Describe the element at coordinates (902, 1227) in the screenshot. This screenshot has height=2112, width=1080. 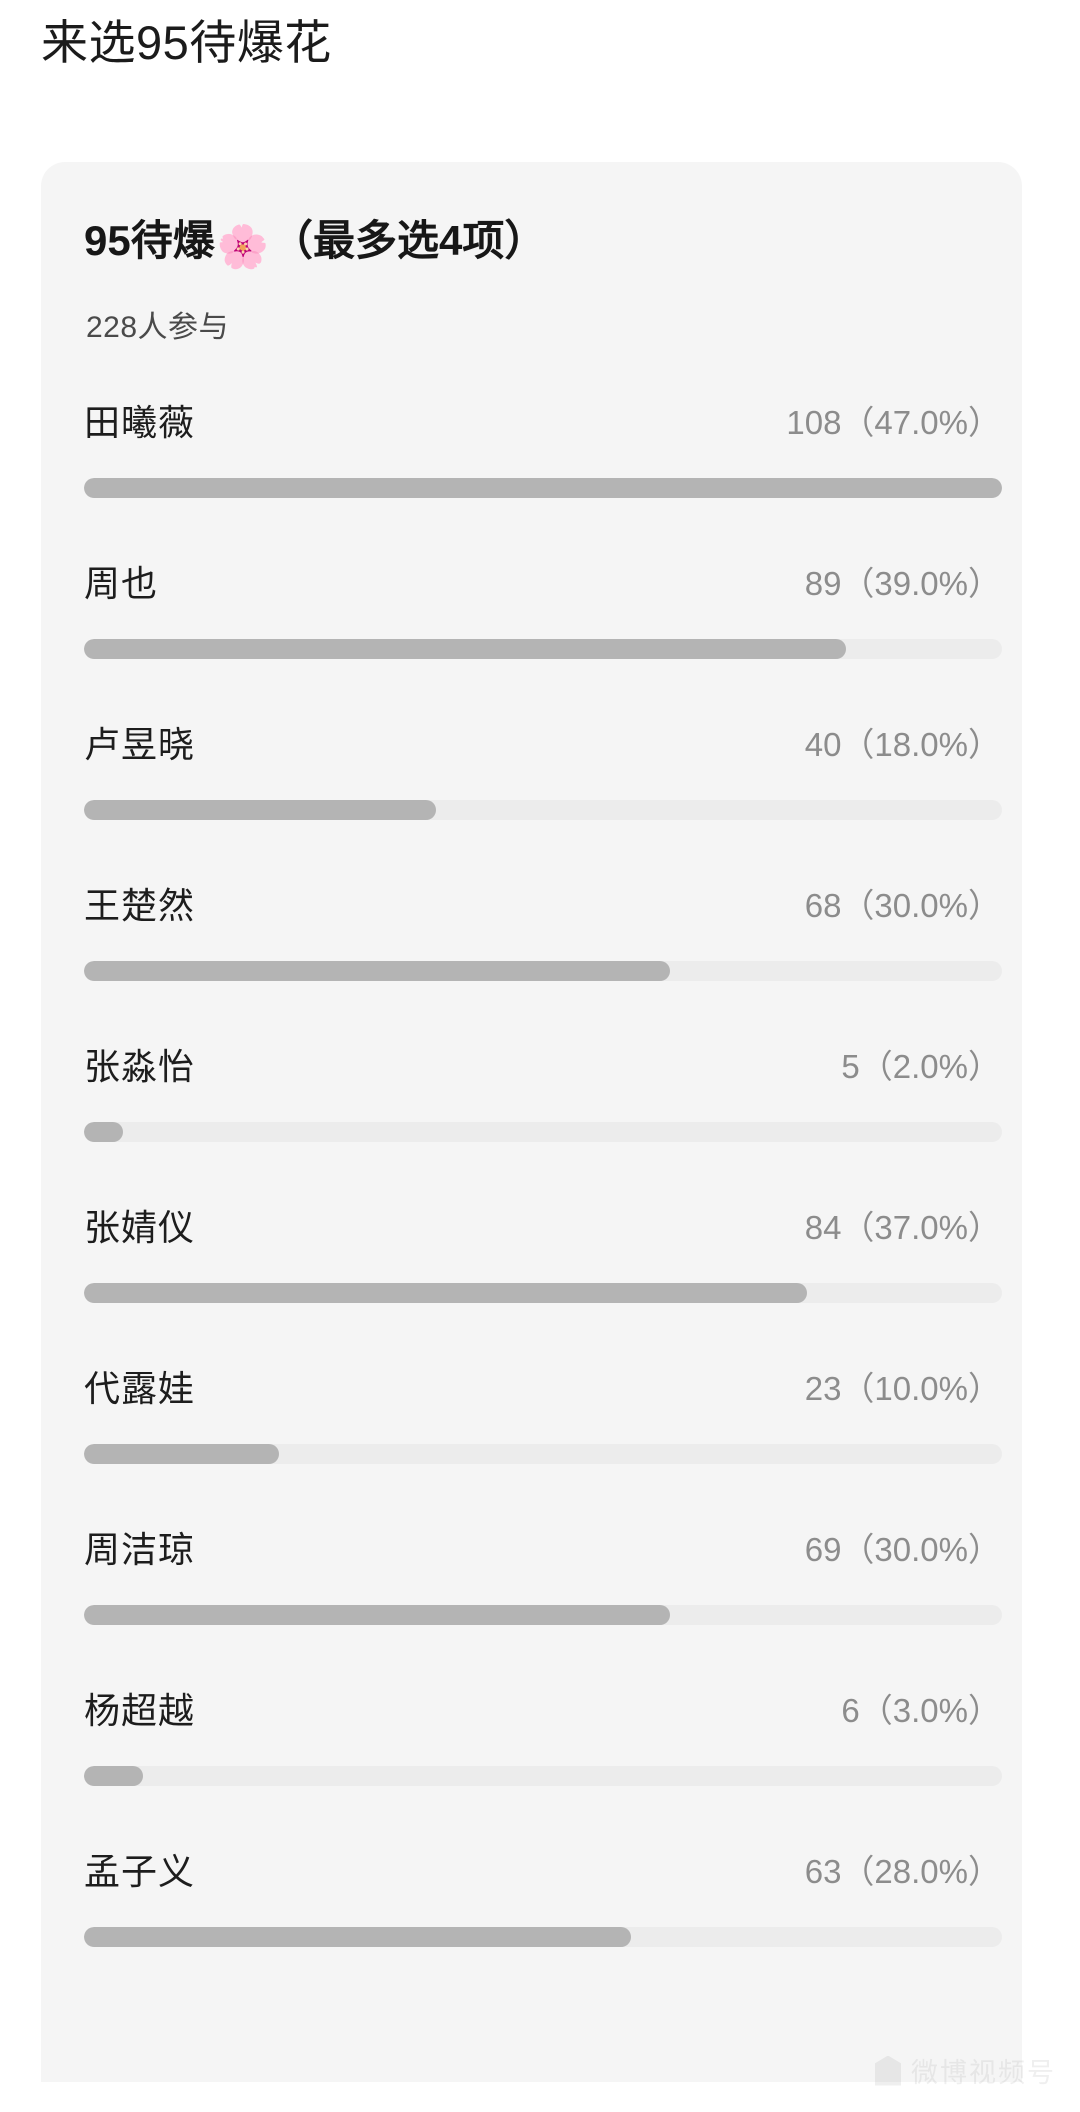
I see `poll-option-value: 84（37.0%）` at that location.